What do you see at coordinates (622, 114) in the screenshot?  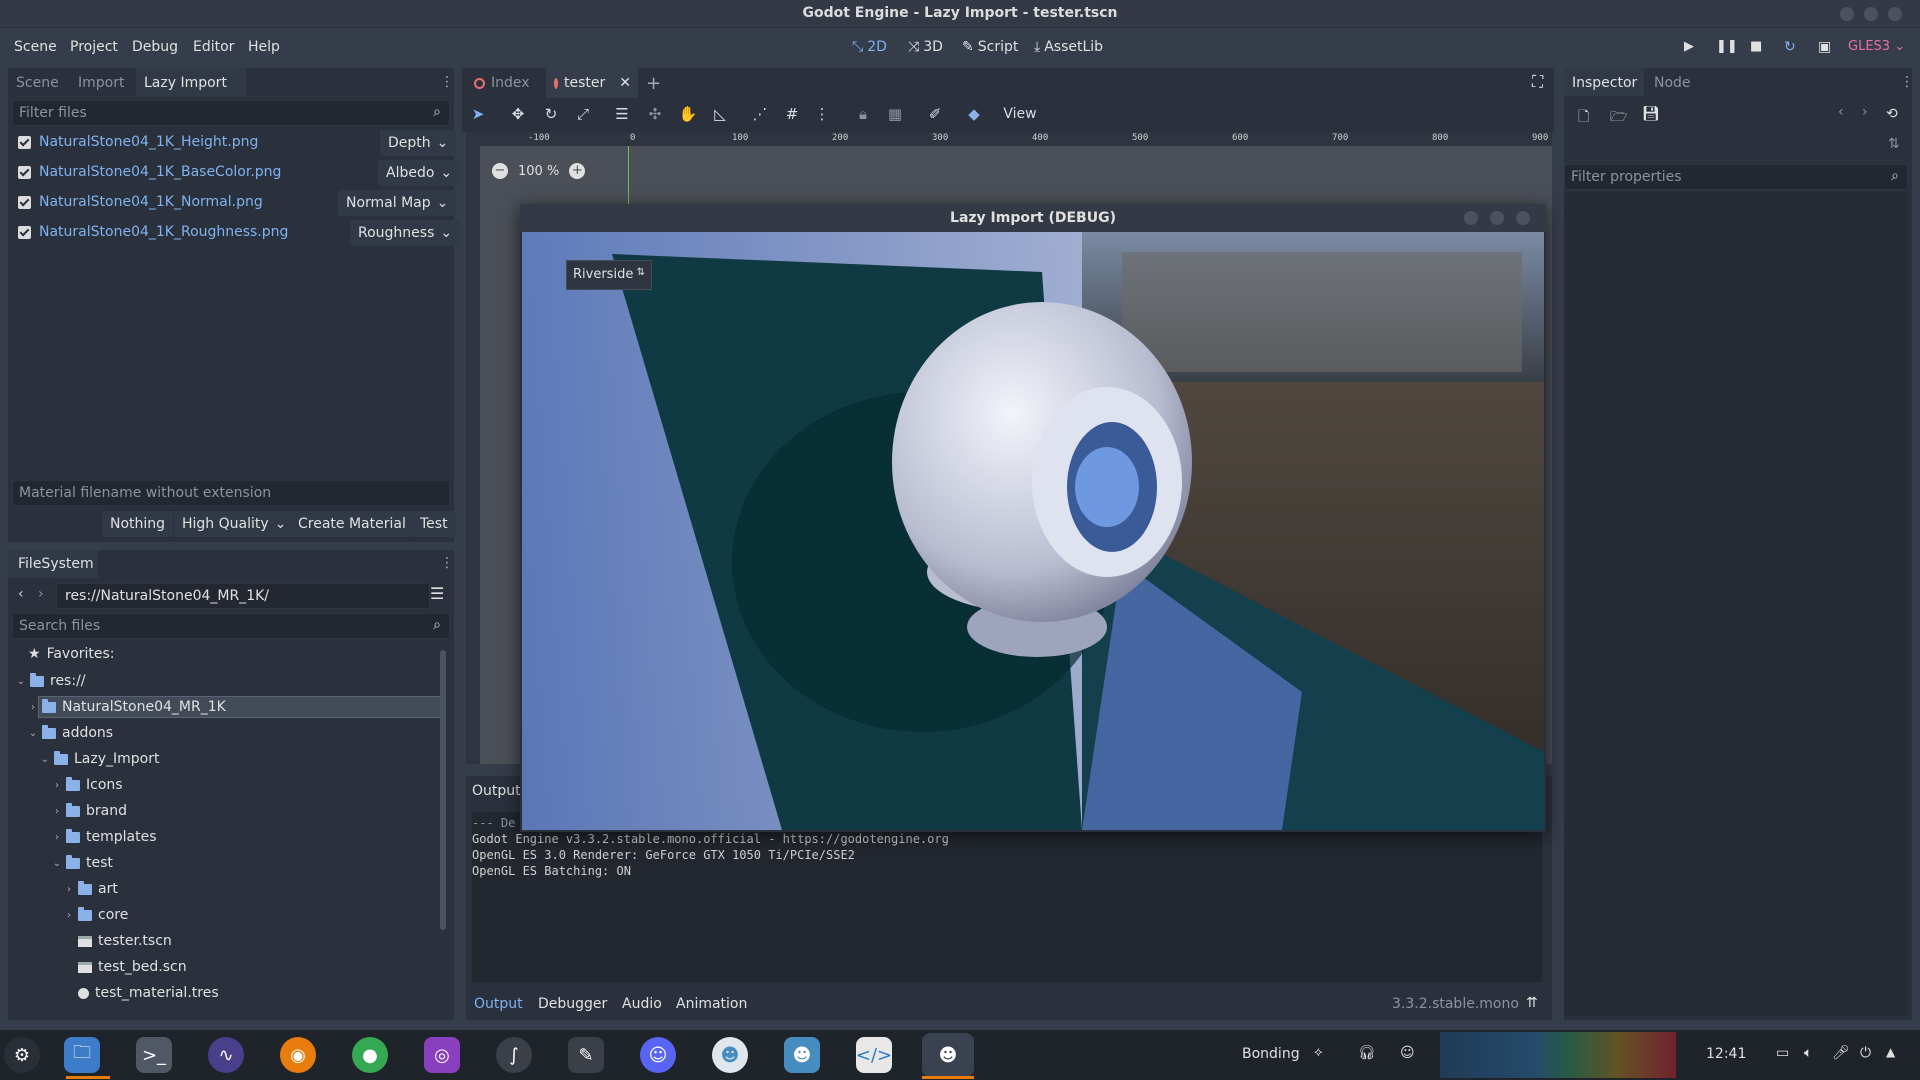 I see `list-select-icon: ☰` at bounding box center [622, 114].